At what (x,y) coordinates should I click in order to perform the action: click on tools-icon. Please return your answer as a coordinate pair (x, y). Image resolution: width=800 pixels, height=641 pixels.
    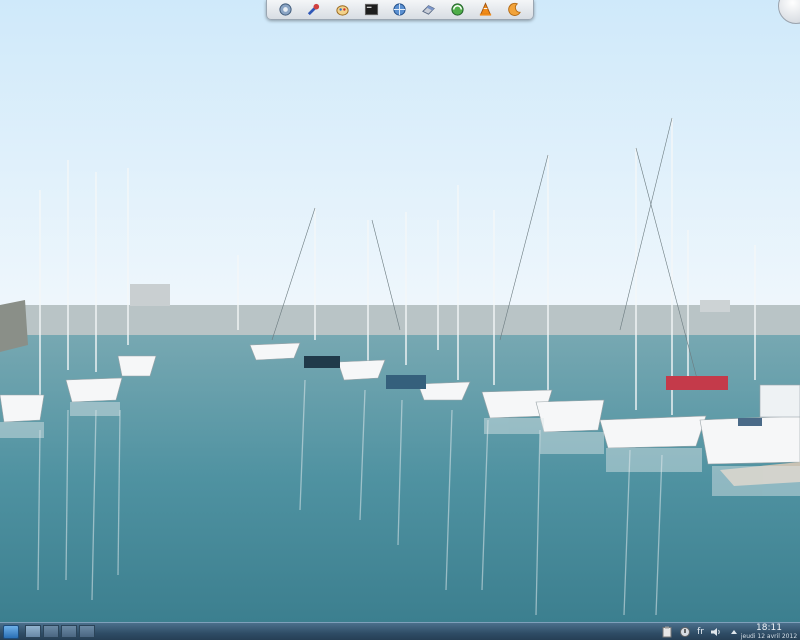
    Looking at the image, I should click on (314, 10).